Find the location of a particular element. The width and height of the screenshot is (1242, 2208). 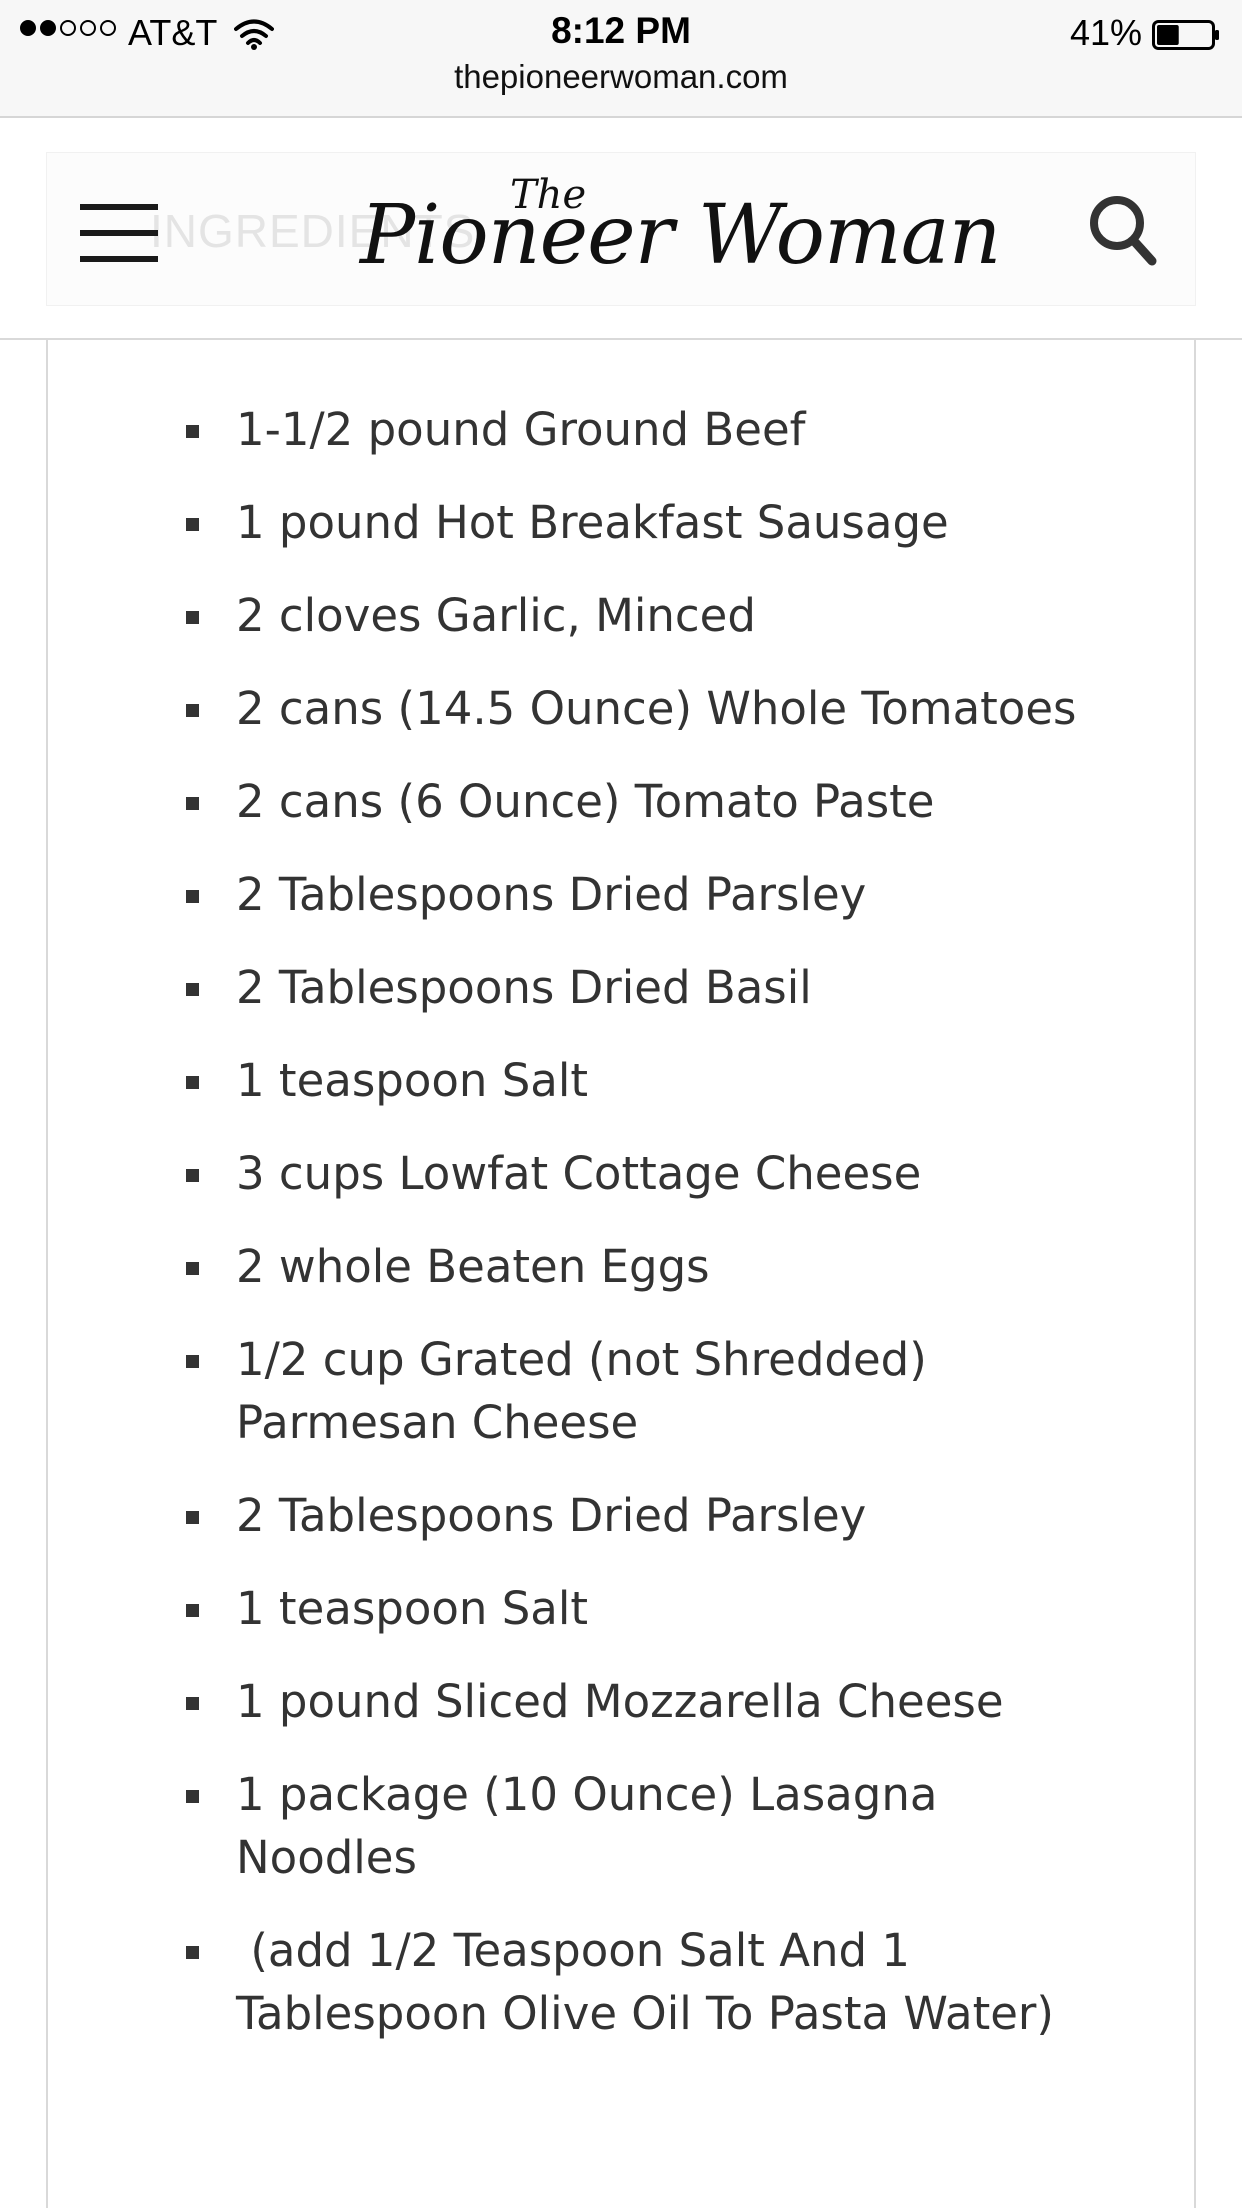

ingredient-item: 2 cans (14.5 Ounce) Whole Tomatoes is located at coordinates (641, 708).